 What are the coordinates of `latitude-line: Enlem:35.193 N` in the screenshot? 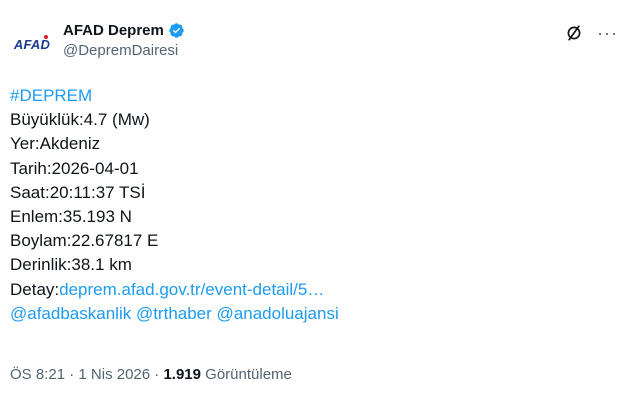 It's located at (71, 217).